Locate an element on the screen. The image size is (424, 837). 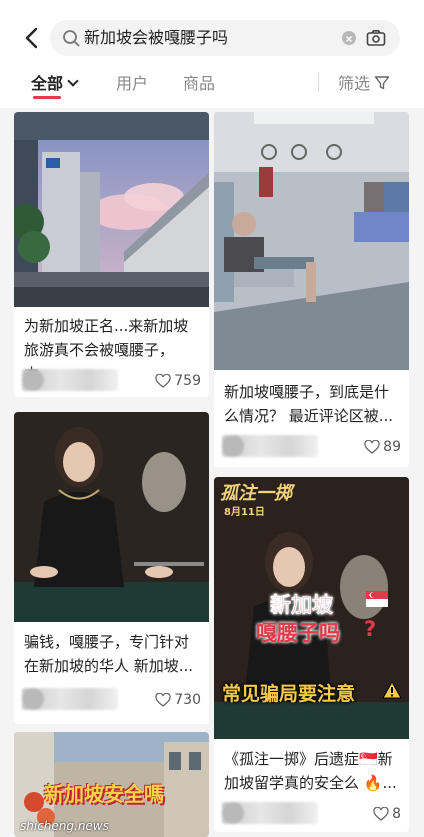
poster-date: 8月11日 is located at coordinates (244, 512).